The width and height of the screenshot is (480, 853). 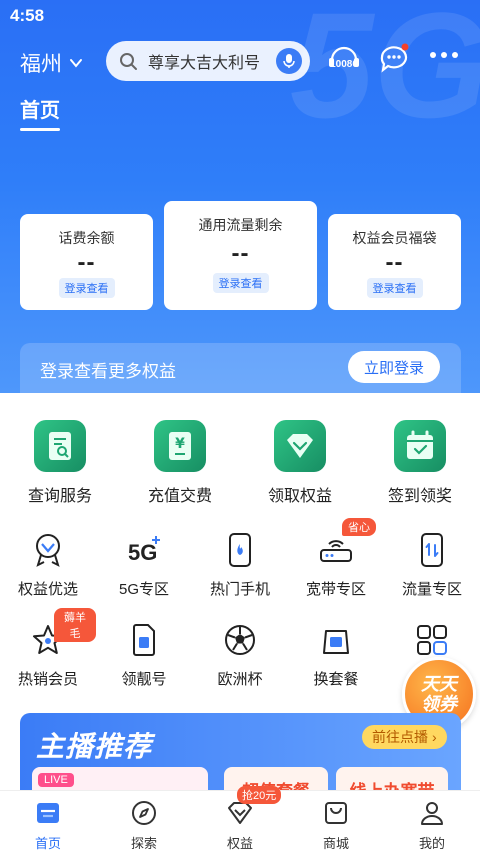 I want to click on home-icon, so click(x=48, y=813).